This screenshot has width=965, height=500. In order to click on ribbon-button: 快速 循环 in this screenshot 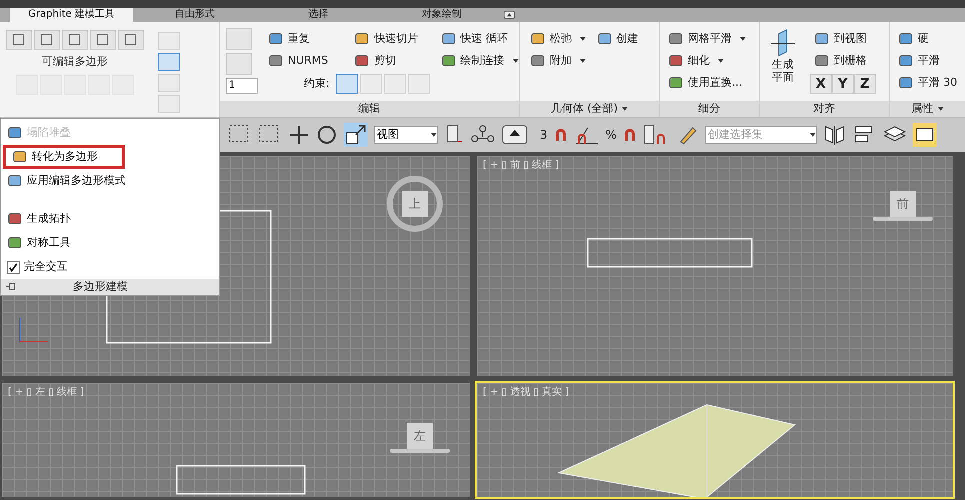, I will do `click(477, 39)`.